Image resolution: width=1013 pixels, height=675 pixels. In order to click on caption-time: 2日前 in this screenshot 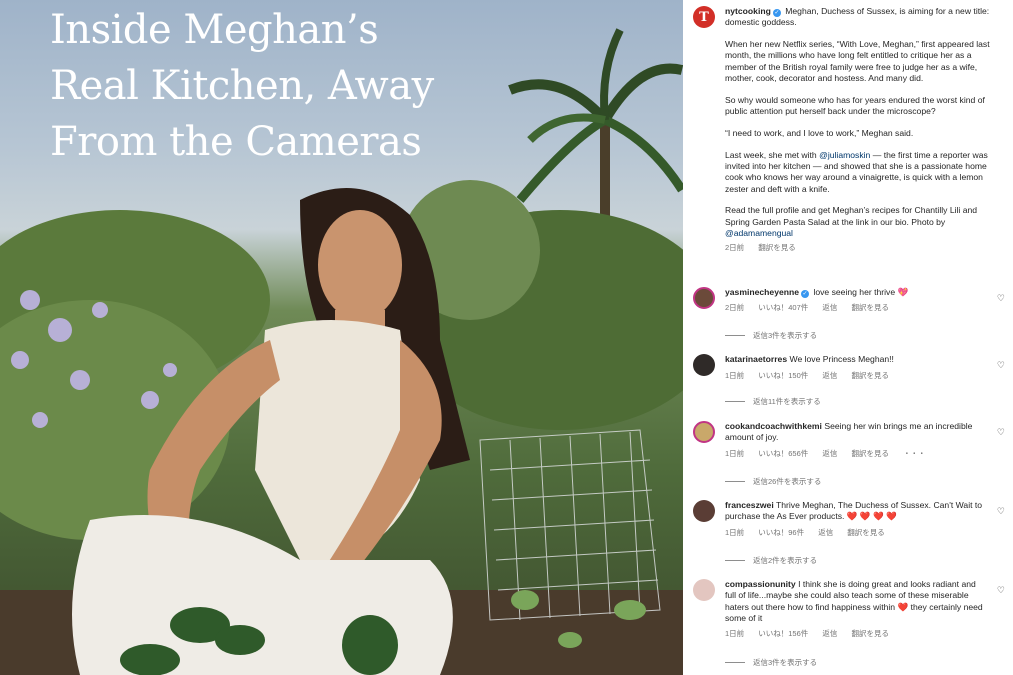, I will do `click(734, 247)`.